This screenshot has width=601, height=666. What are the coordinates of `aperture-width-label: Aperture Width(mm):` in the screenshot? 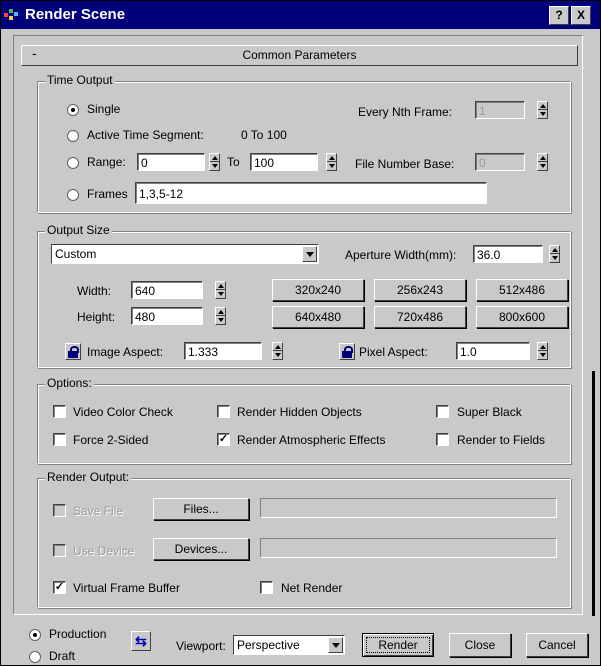 It's located at (401, 255).